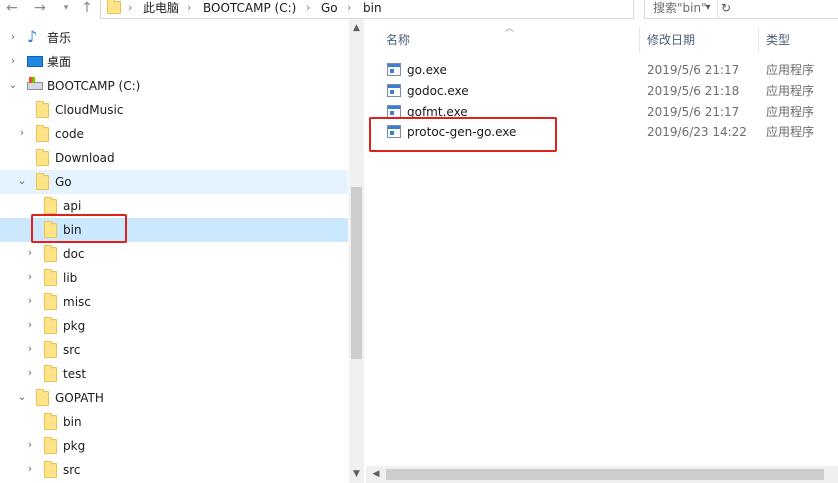  What do you see at coordinates (32, 36) in the screenshot?
I see `music-icon: ♪` at bounding box center [32, 36].